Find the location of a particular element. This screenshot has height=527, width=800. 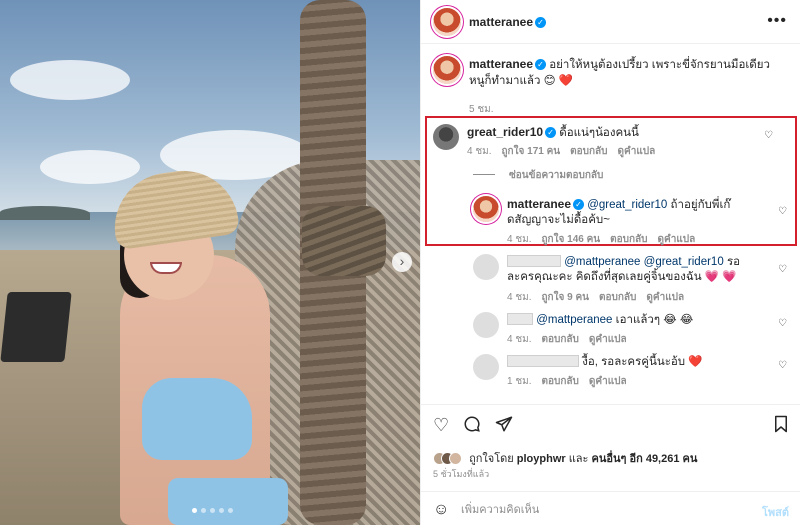

comment-meta: 4 ชม. ถูกใจ 146 คน ตอบกลับ ดูคำแปล is located at coordinates (601, 239).